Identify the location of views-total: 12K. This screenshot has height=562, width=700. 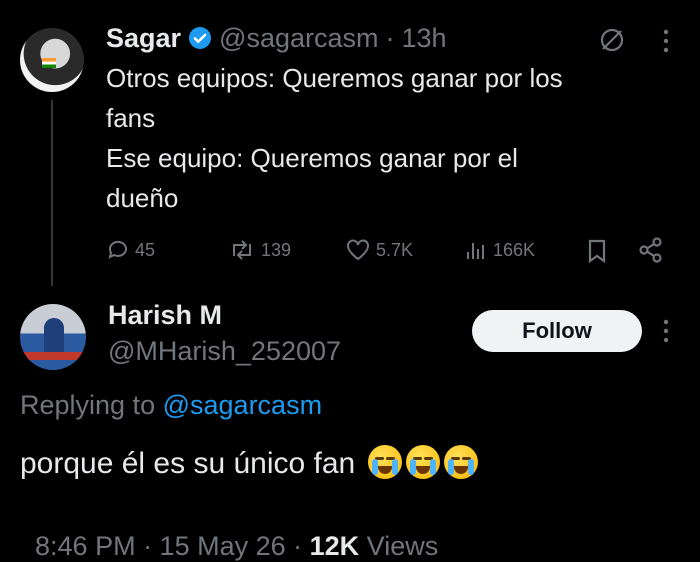
(334, 546).